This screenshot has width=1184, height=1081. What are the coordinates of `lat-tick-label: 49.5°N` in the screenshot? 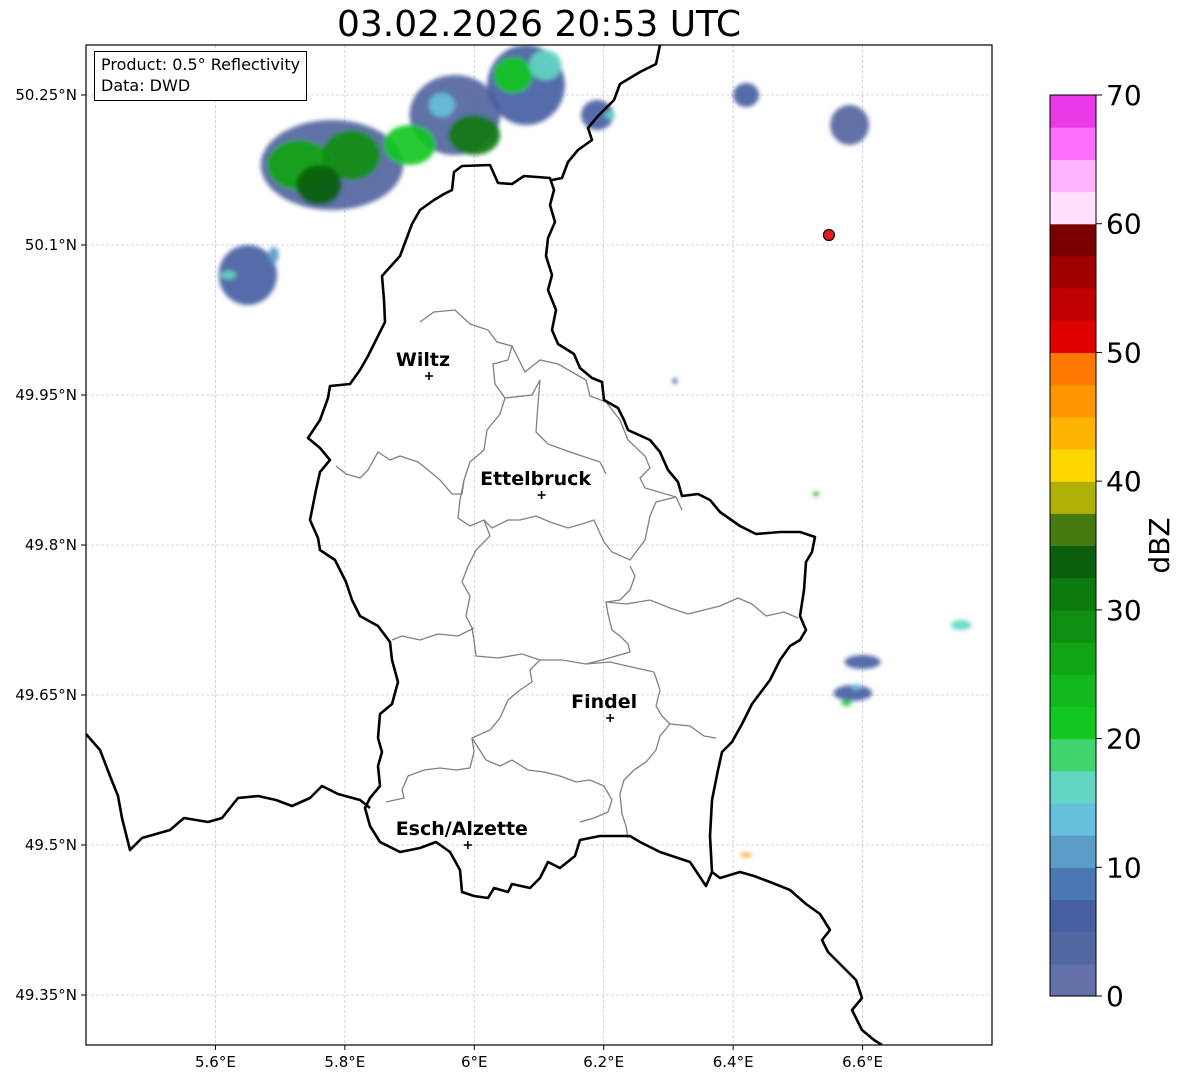 It's located at (51, 845).